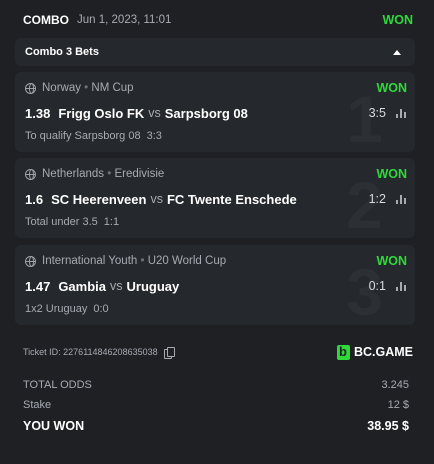  What do you see at coordinates (61, 222) in the screenshot?
I see `market-label: Total under 3.5` at bounding box center [61, 222].